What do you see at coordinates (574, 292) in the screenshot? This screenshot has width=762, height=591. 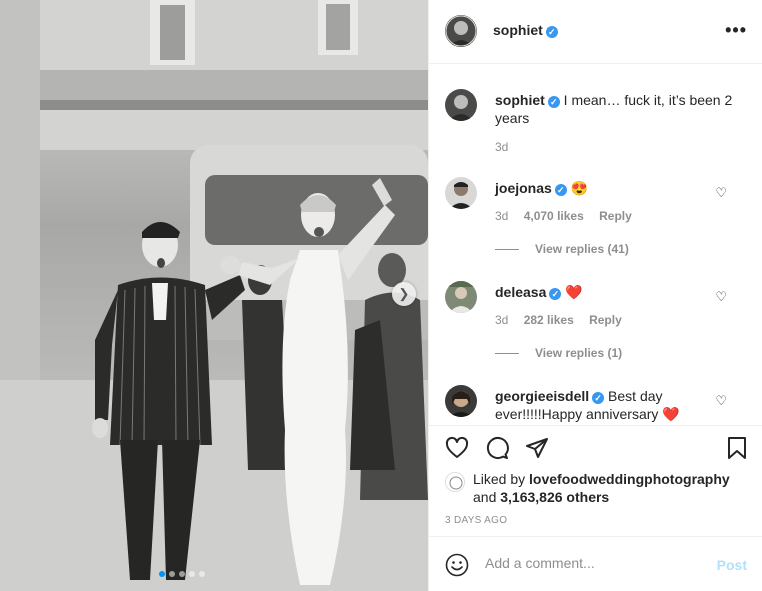 I see `comment-text: ❤️` at bounding box center [574, 292].